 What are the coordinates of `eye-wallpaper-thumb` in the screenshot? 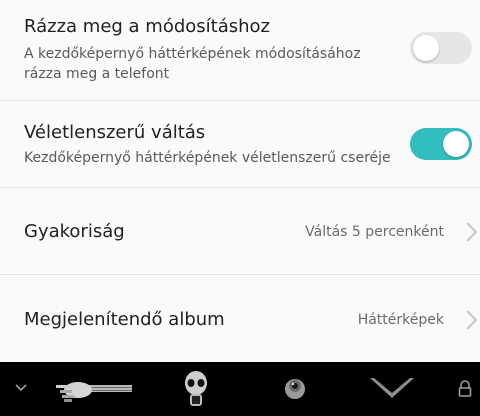 It's located at (295, 389).